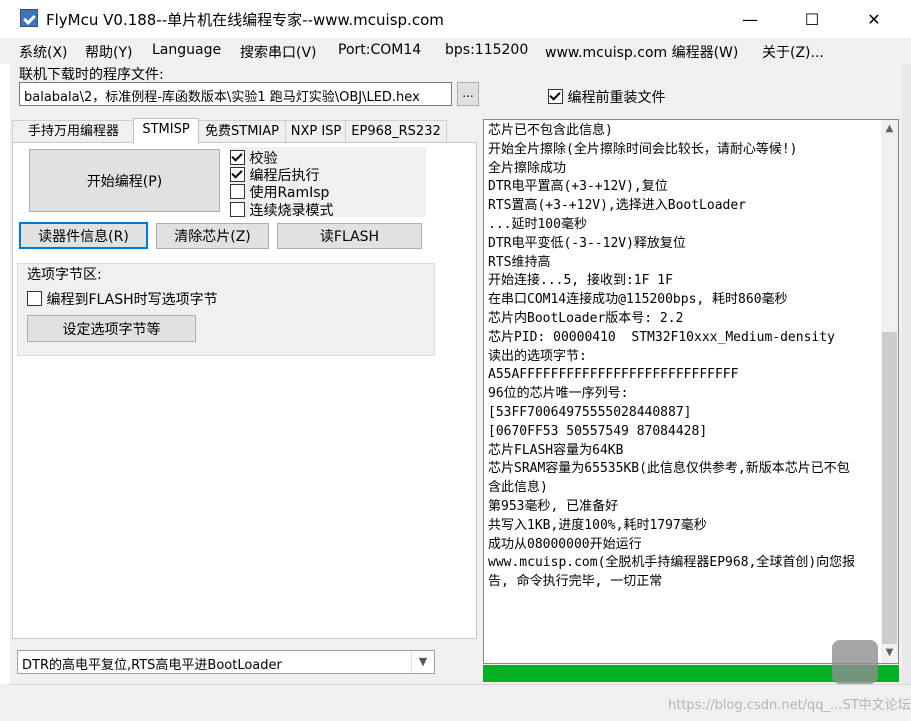  Describe the element at coordinates (812, 19) in the screenshot. I see `maximize-button: ☐` at that location.